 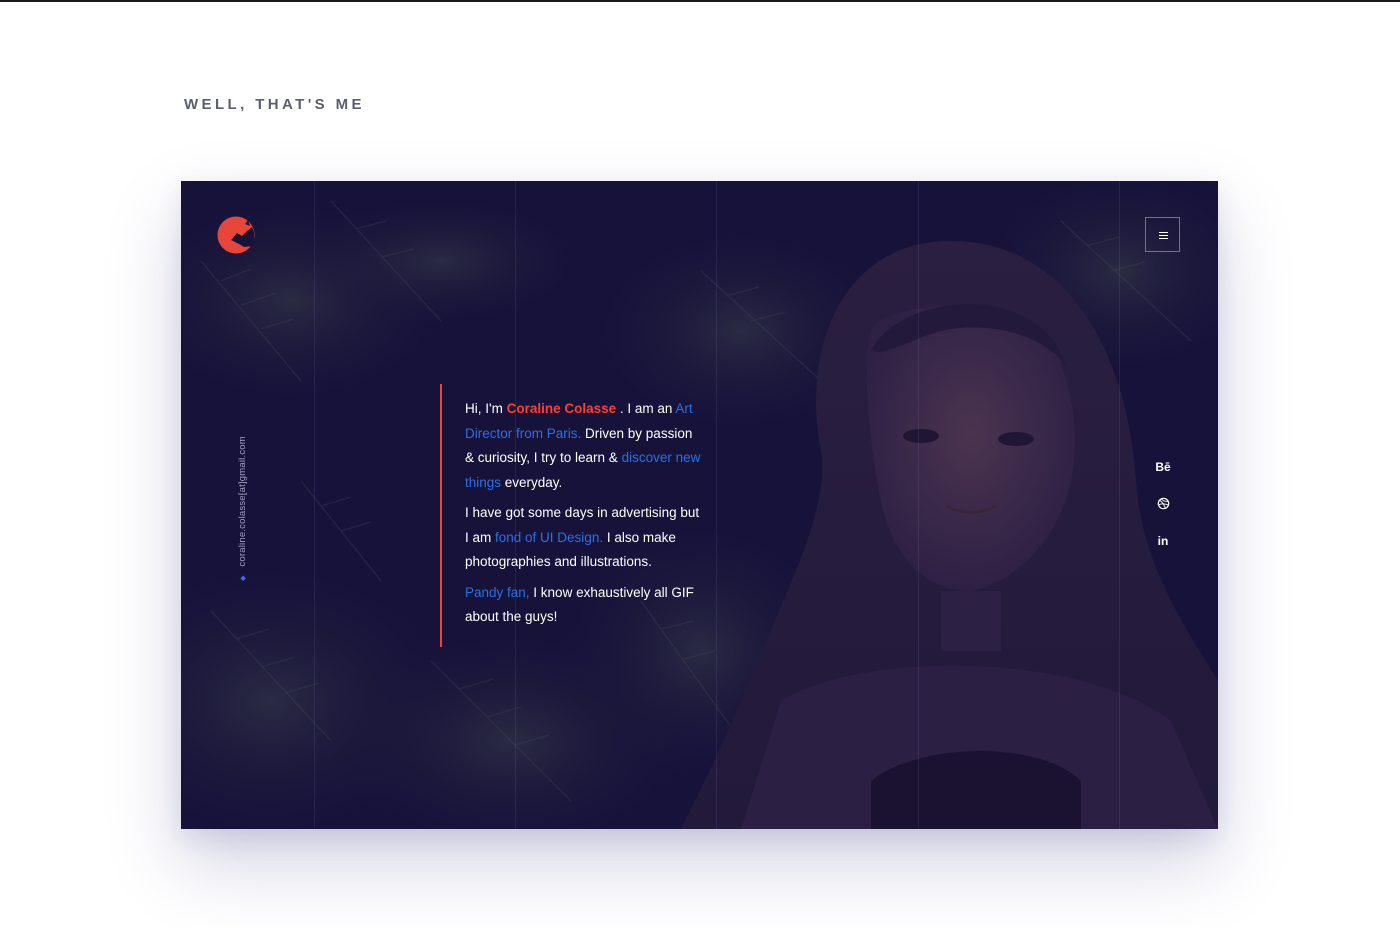 What do you see at coordinates (549, 537) in the screenshot?
I see `ui-design-link: fond of UI Design.` at bounding box center [549, 537].